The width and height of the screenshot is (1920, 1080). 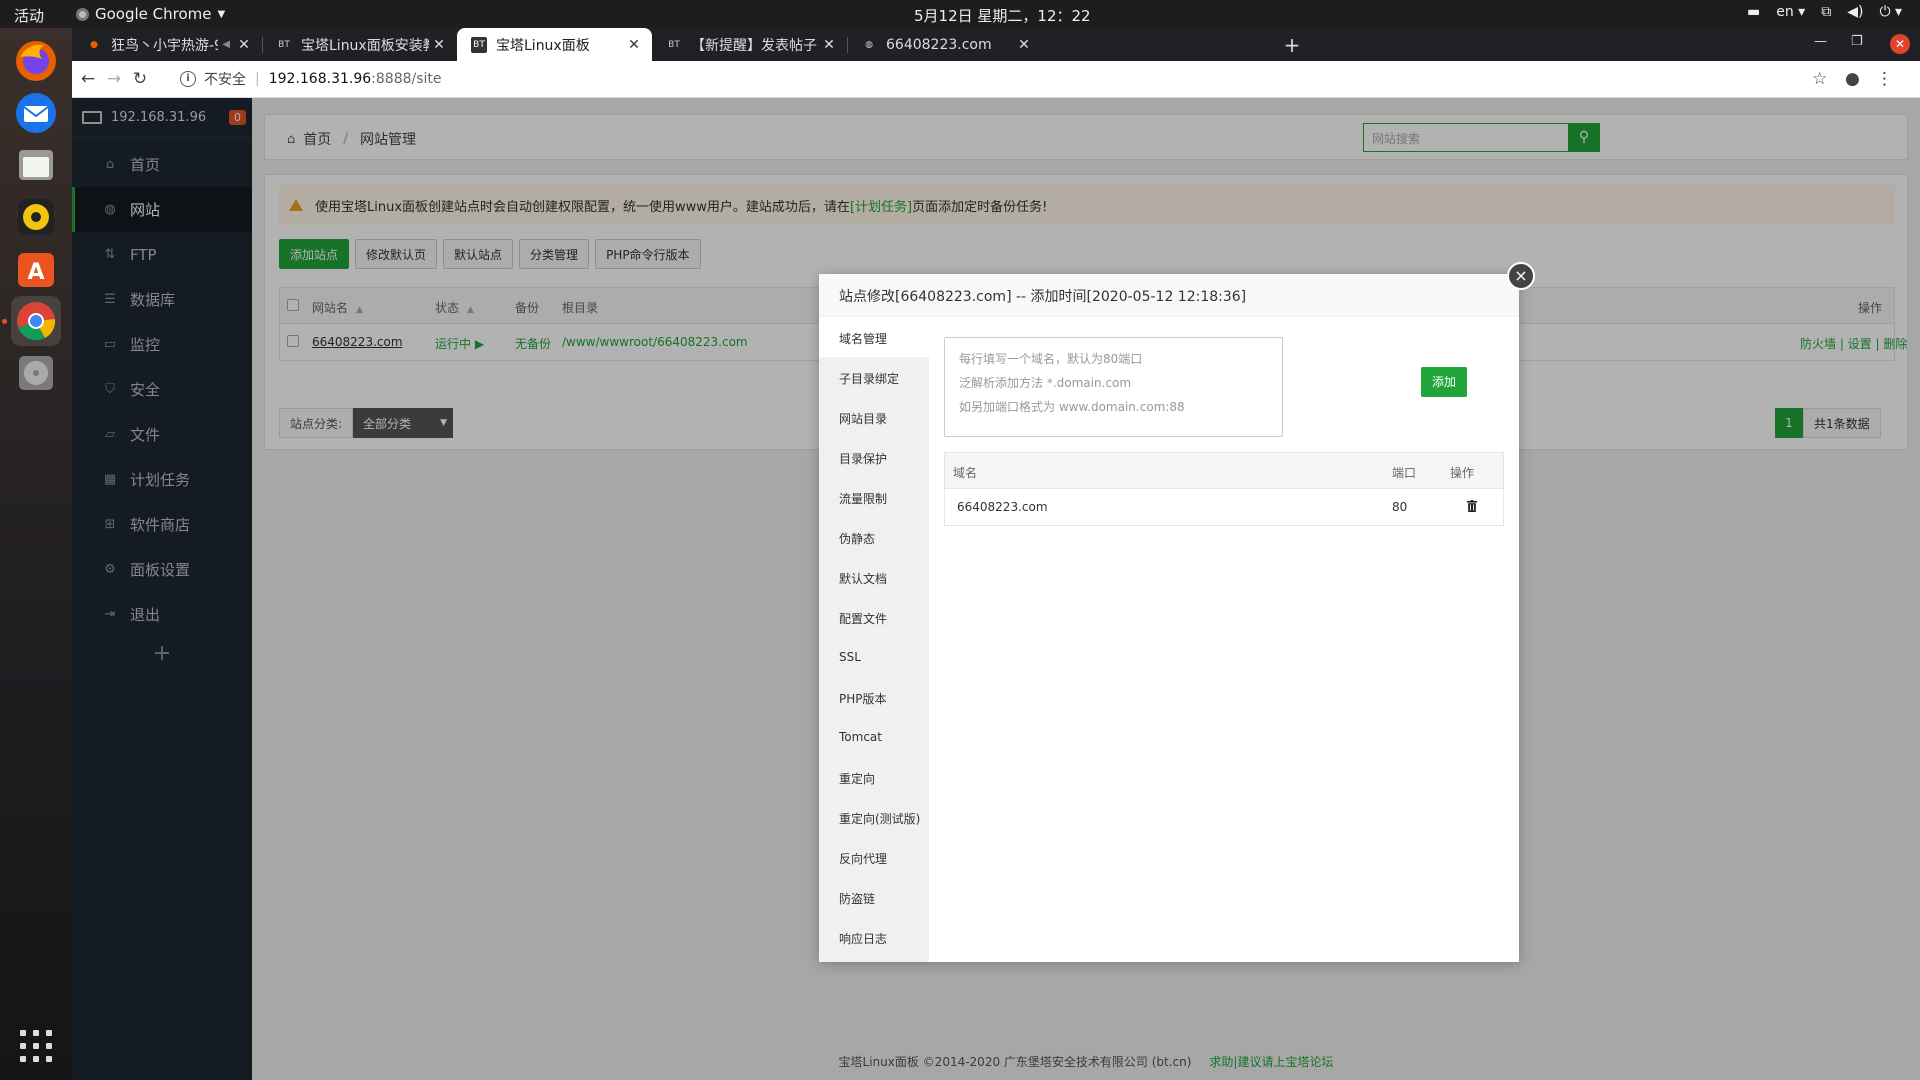 What do you see at coordinates (1400, 507) in the screenshot?
I see `port-value: 80` at bounding box center [1400, 507].